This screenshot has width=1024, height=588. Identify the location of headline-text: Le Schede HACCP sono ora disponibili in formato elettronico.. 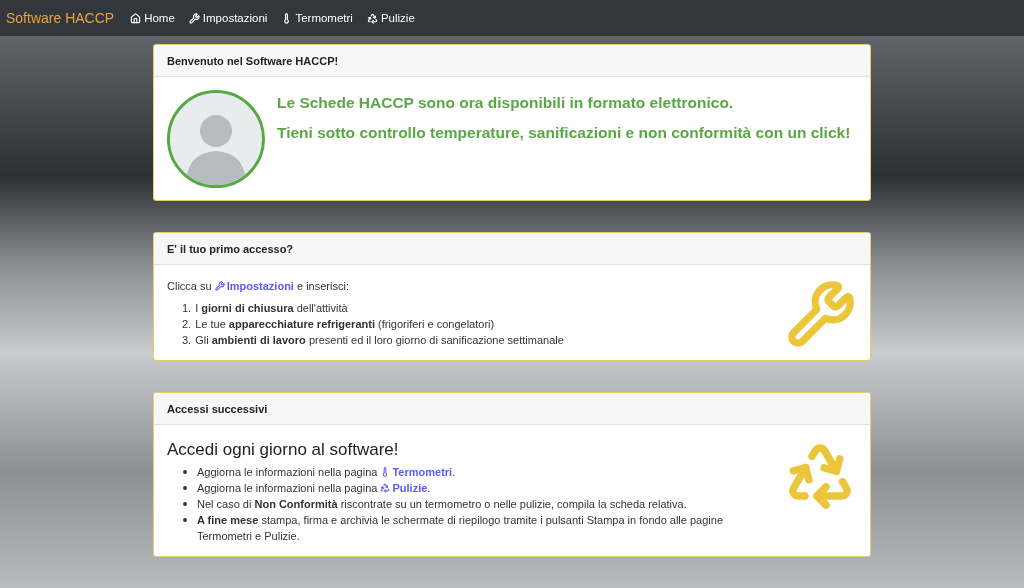
(506, 103).